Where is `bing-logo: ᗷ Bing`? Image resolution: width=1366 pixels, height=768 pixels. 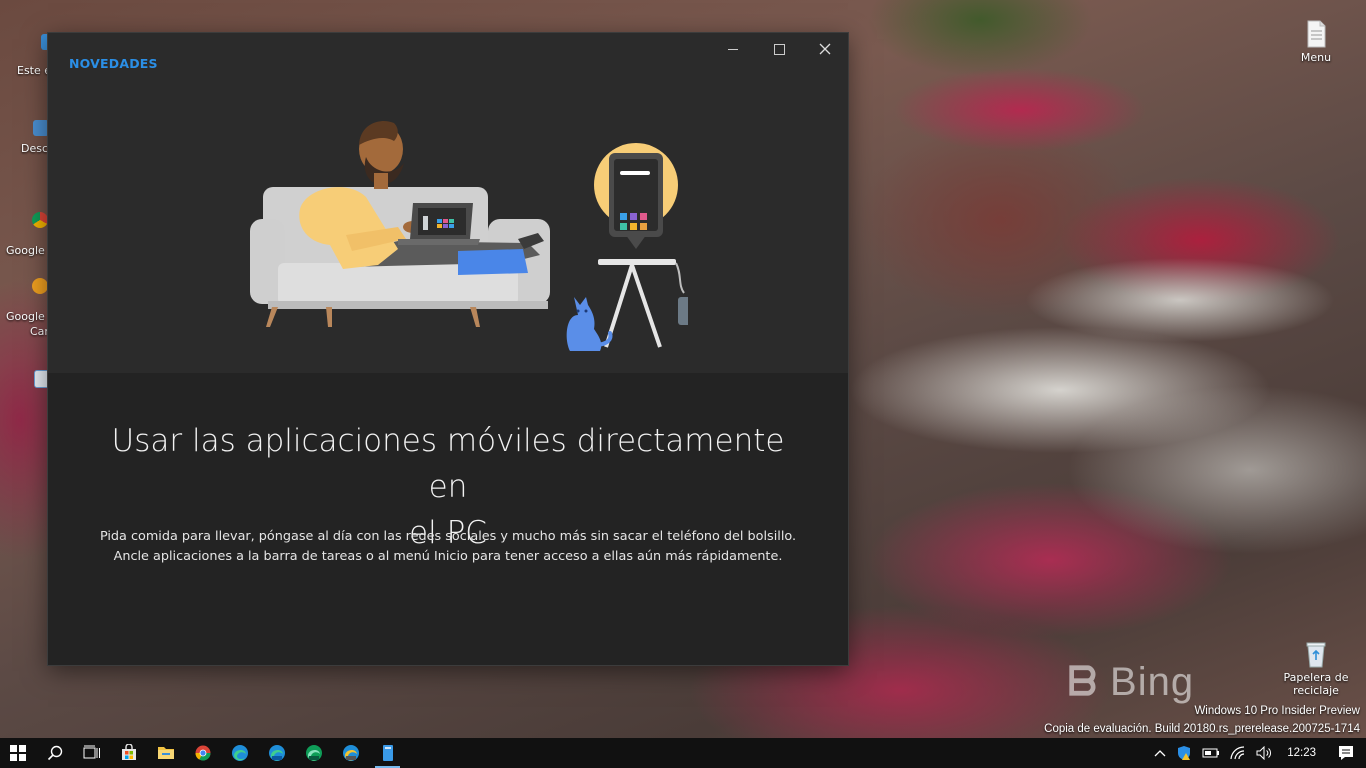 bing-logo: ᗷ Bing is located at coordinates (1131, 682).